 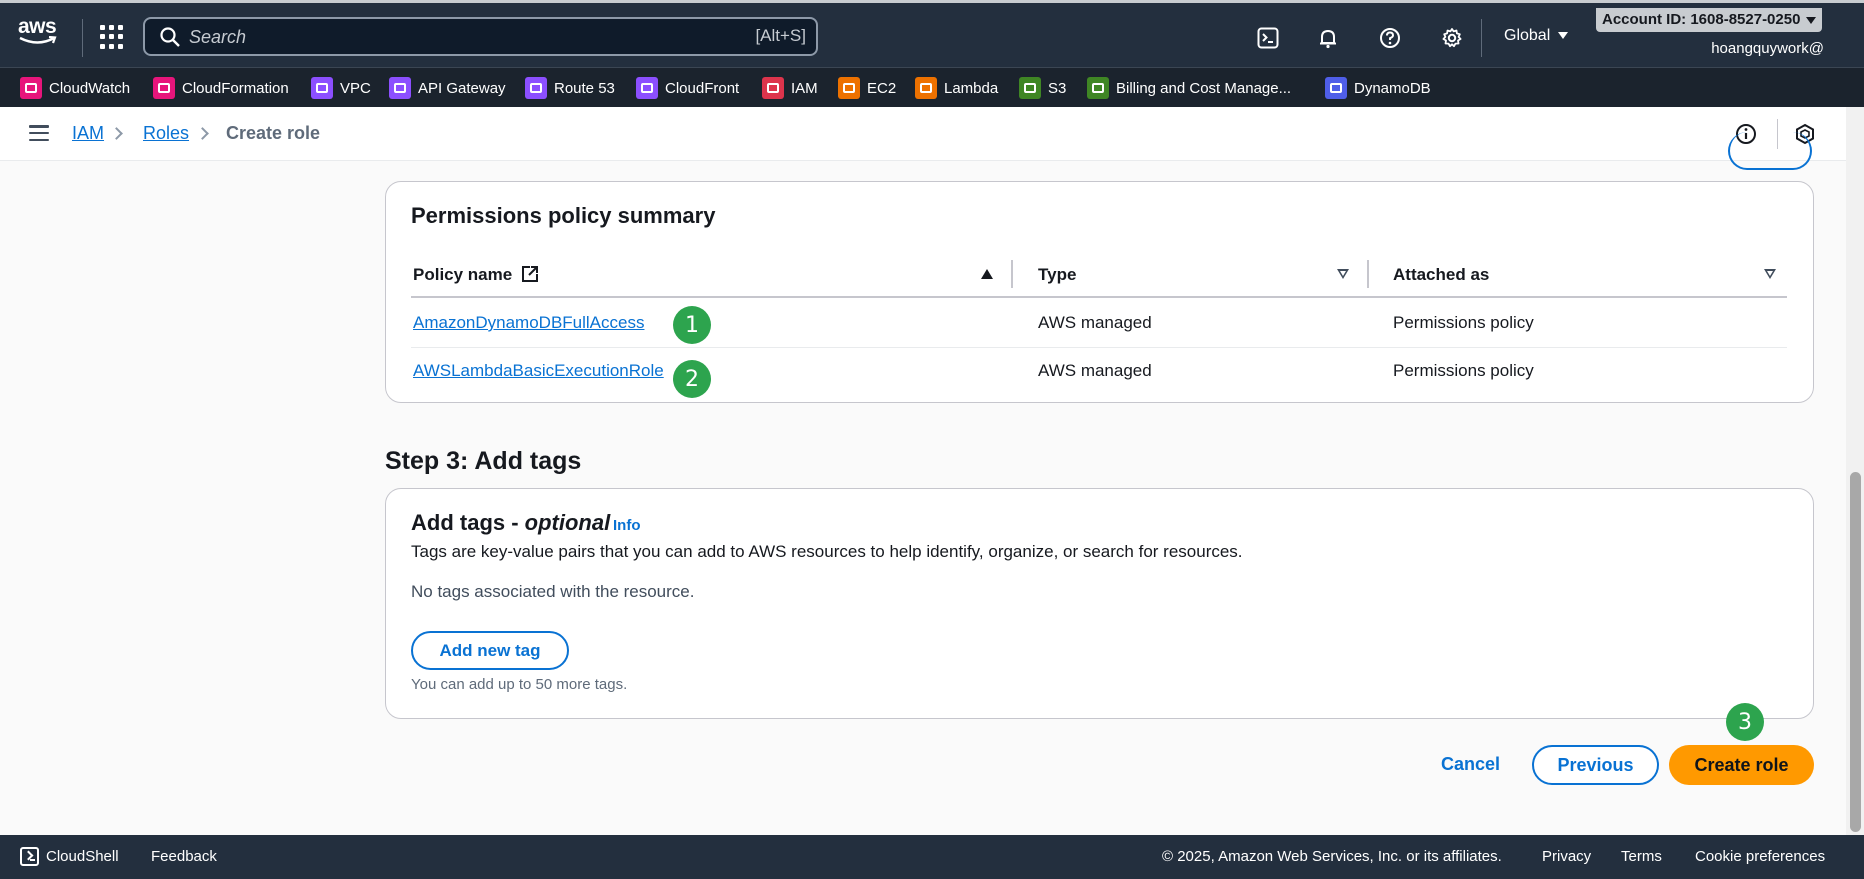 What do you see at coordinates (780, 35) in the screenshot?
I see `search-shortcut: [Alt+S]` at bounding box center [780, 35].